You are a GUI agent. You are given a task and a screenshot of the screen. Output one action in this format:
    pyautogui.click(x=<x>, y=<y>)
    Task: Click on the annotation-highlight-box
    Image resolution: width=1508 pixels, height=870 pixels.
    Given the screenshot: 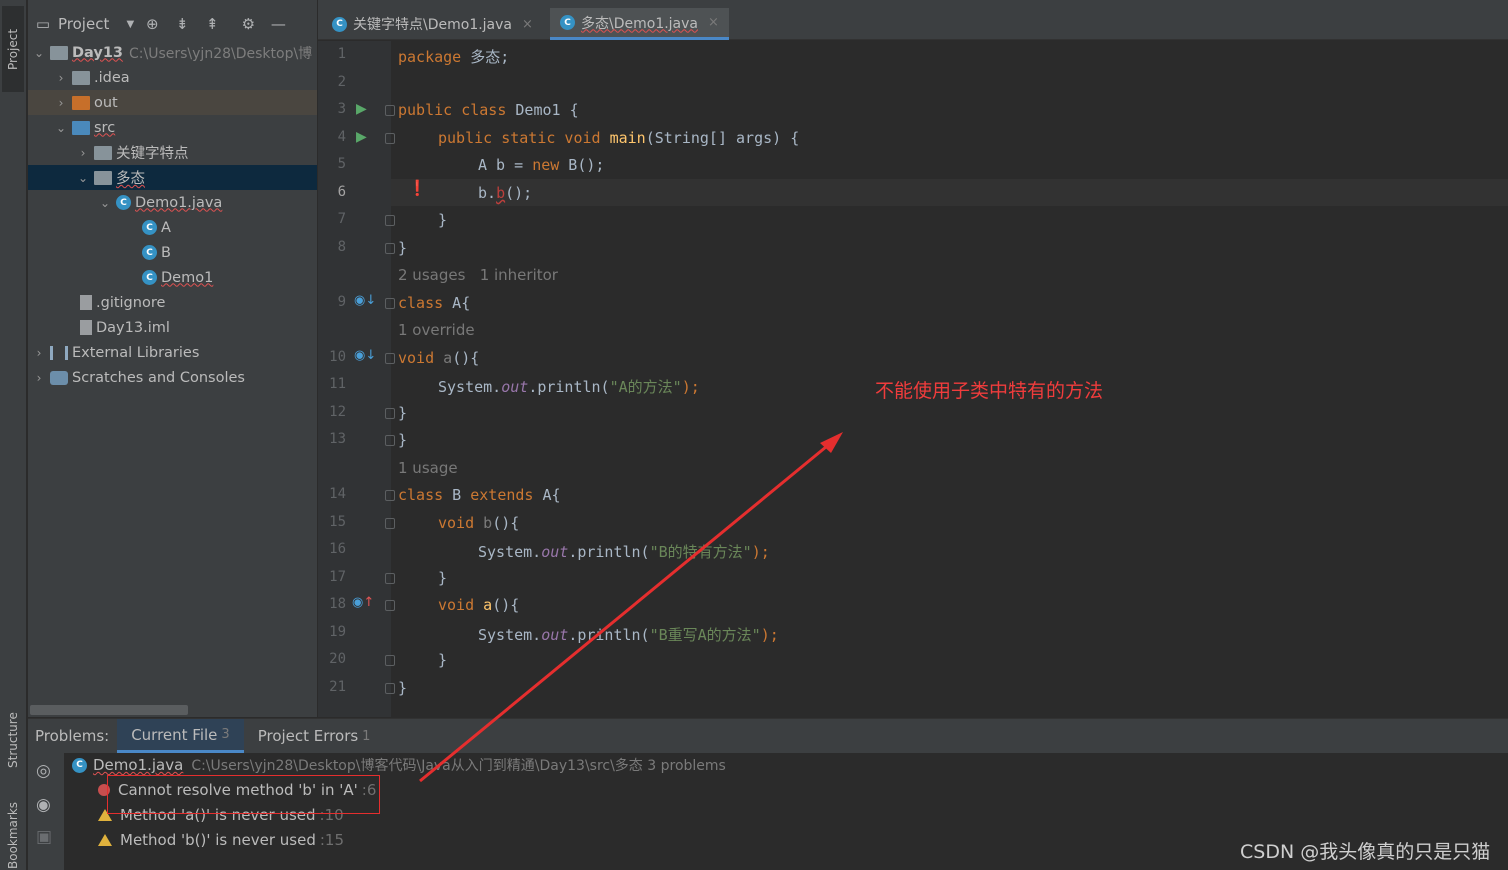 What is the action you would take?
    pyautogui.click(x=243, y=794)
    